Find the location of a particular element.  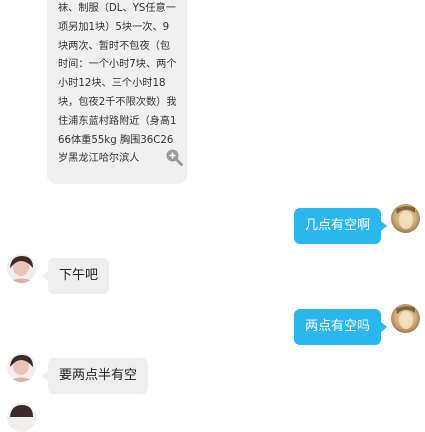

zoom-in-icon is located at coordinates (174, 157).